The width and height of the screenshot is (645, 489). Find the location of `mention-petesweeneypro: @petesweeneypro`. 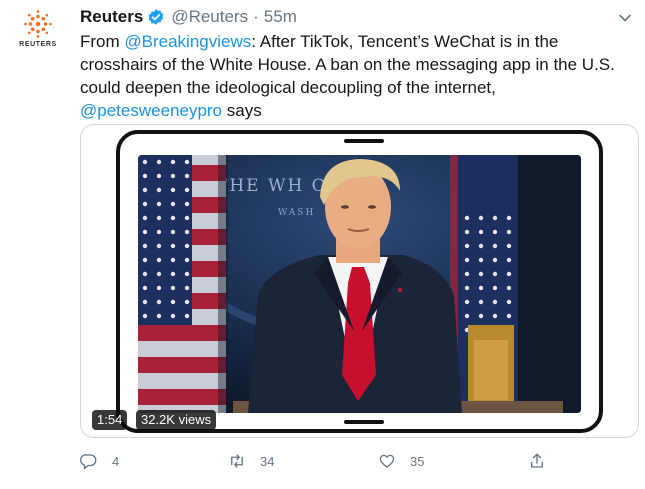

mention-petesweeneypro: @petesweeneypro is located at coordinates (151, 110).